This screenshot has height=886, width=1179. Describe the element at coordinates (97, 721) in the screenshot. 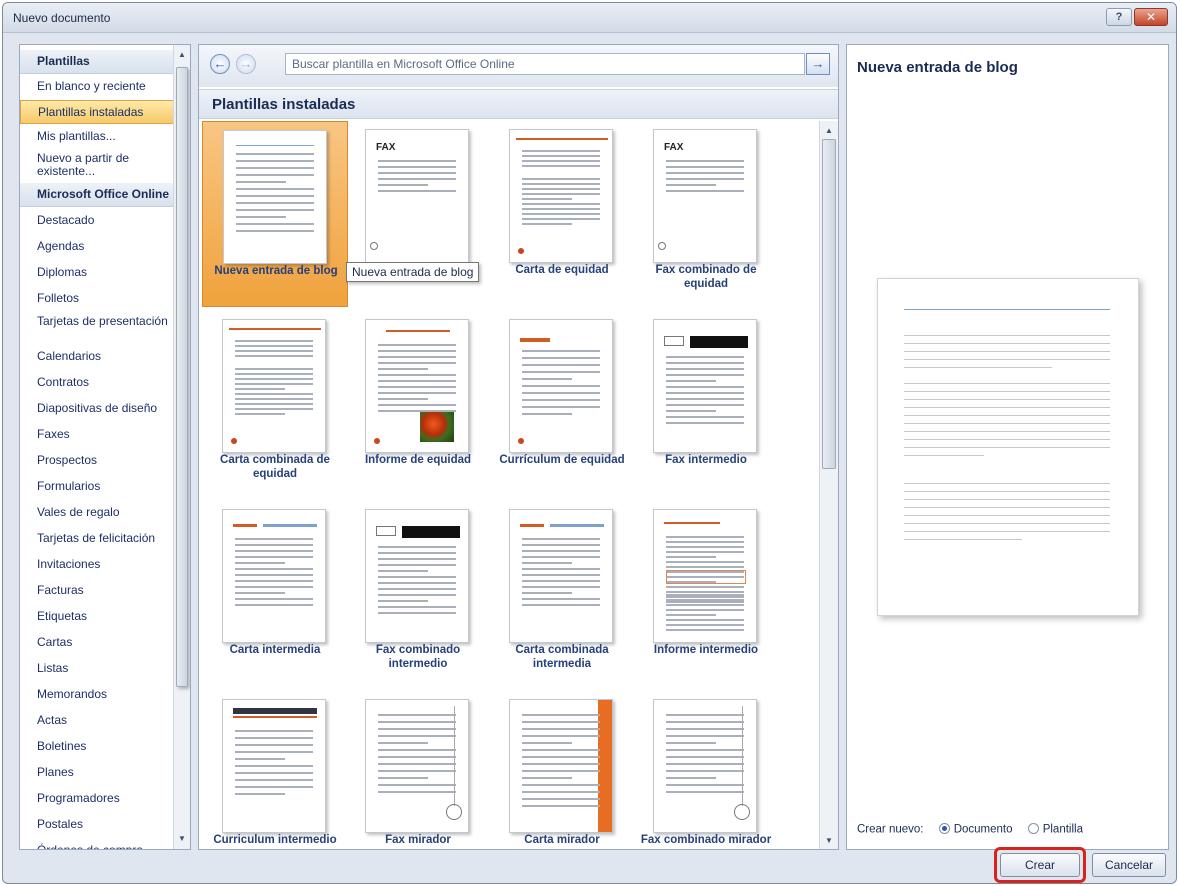

I see `sidebar-item-26: Actas` at that location.